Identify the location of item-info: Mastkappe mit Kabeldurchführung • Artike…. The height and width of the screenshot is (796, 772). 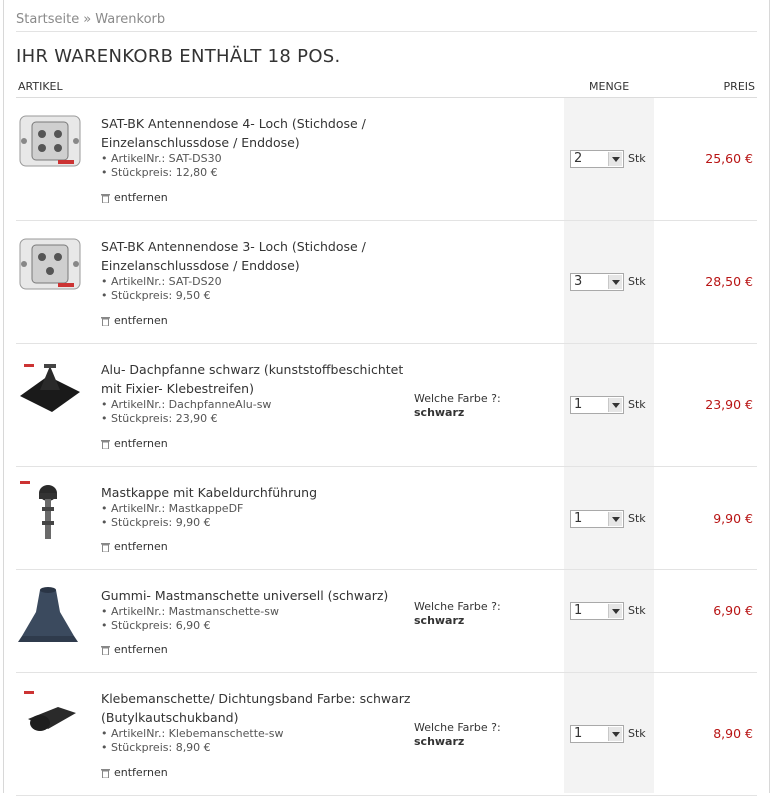
(258, 506).